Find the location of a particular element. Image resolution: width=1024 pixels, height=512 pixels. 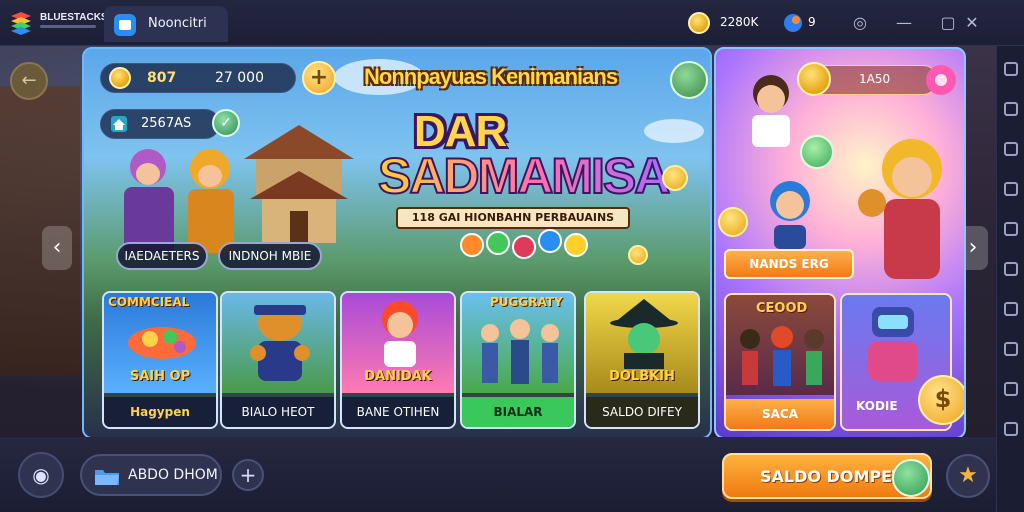

promo-top-bar: 1A50 is located at coordinates (867, 79).